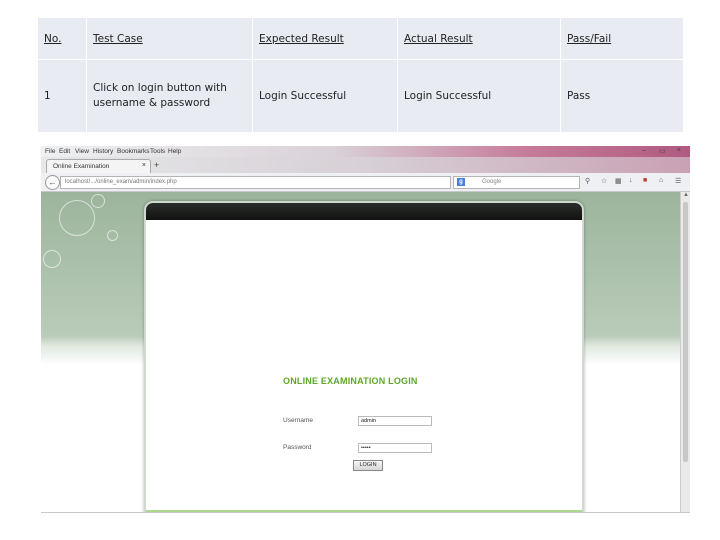 This screenshot has height=540, width=720. What do you see at coordinates (297, 447) in the screenshot?
I see `password-label: Password` at bounding box center [297, 447].